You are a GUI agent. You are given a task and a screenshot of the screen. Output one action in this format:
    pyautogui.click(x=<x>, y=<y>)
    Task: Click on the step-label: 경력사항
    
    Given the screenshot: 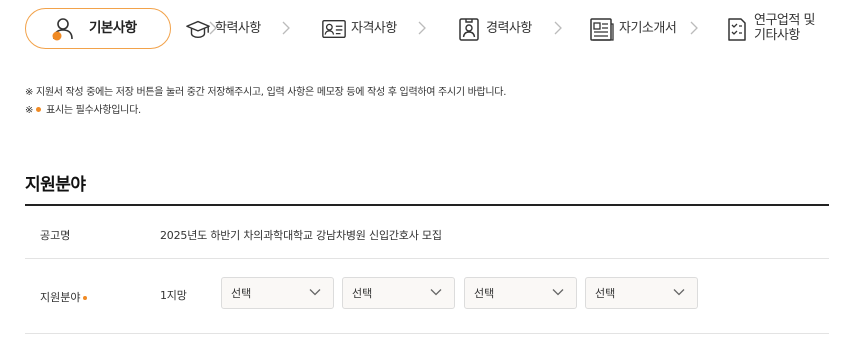 What is the action you would take?
    pyautogui.click(x=509, y=28)
    